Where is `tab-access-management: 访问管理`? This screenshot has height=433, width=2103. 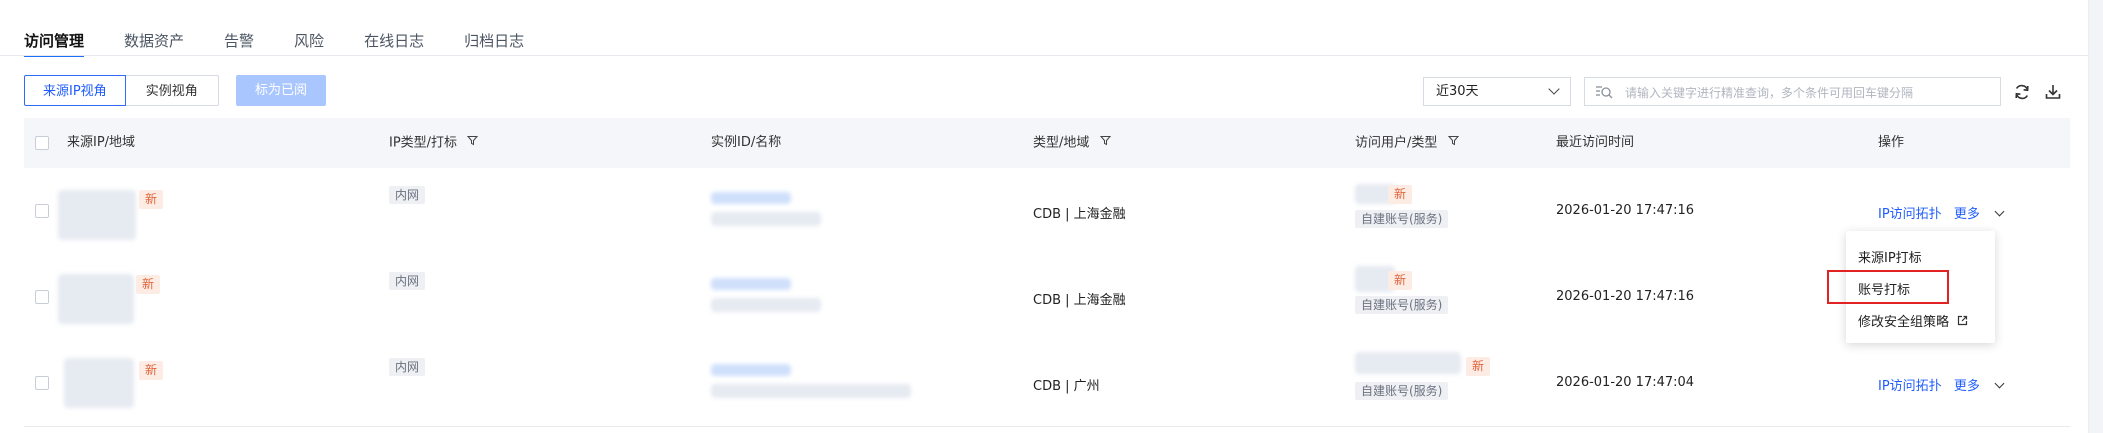
tab-access-management: 访问管理 is located at coordinates (54, 38).